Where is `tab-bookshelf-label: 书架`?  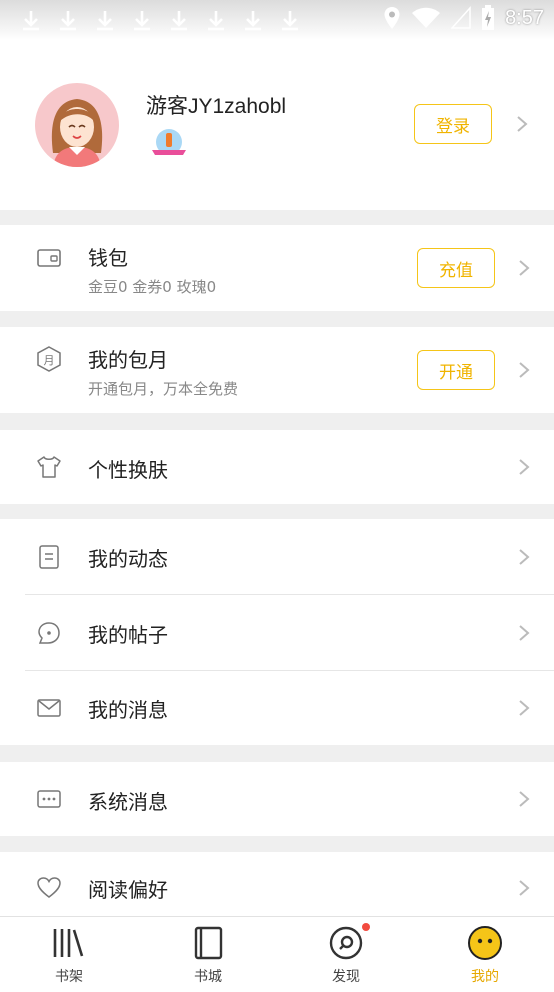
tab-bookshelf-label: 书架 is located at coordinates (69, 977).